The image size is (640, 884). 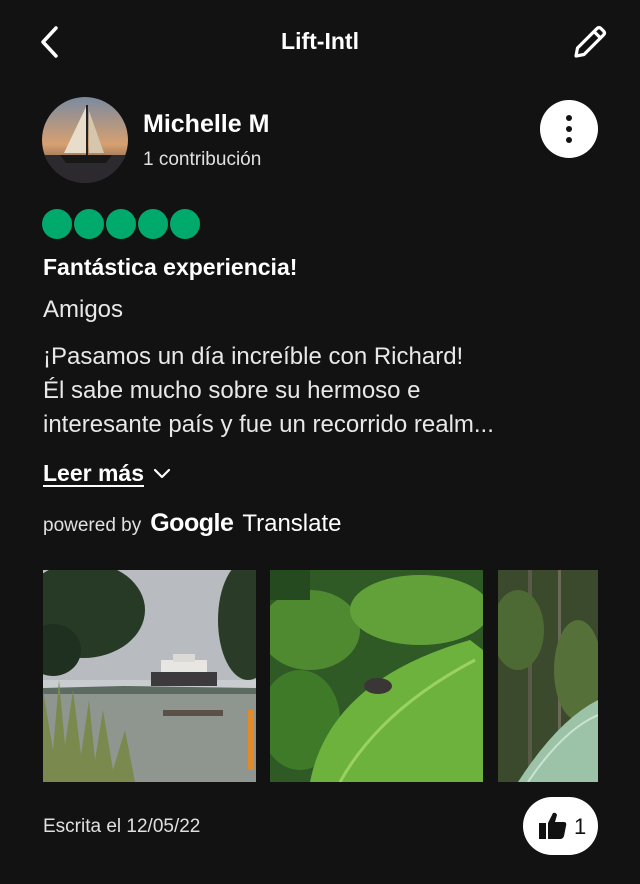 What do you see at coordinates (553, 825) in the screenshot?
I see `thumbs-up-icon` at bounding box center [553, 825].